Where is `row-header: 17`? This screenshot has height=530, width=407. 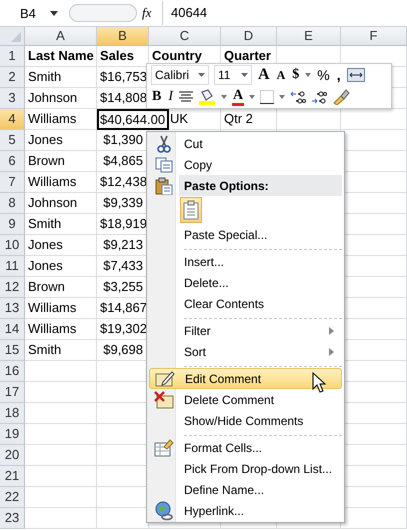 row-header: 17 is located at coordinates (12, 392).